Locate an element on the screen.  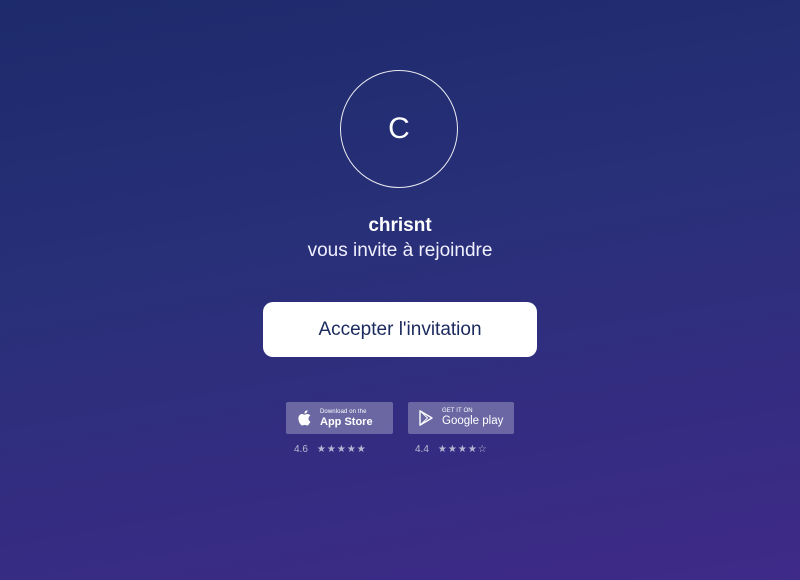
app-store-large-text: App Store is located at coordinates (346, 421).